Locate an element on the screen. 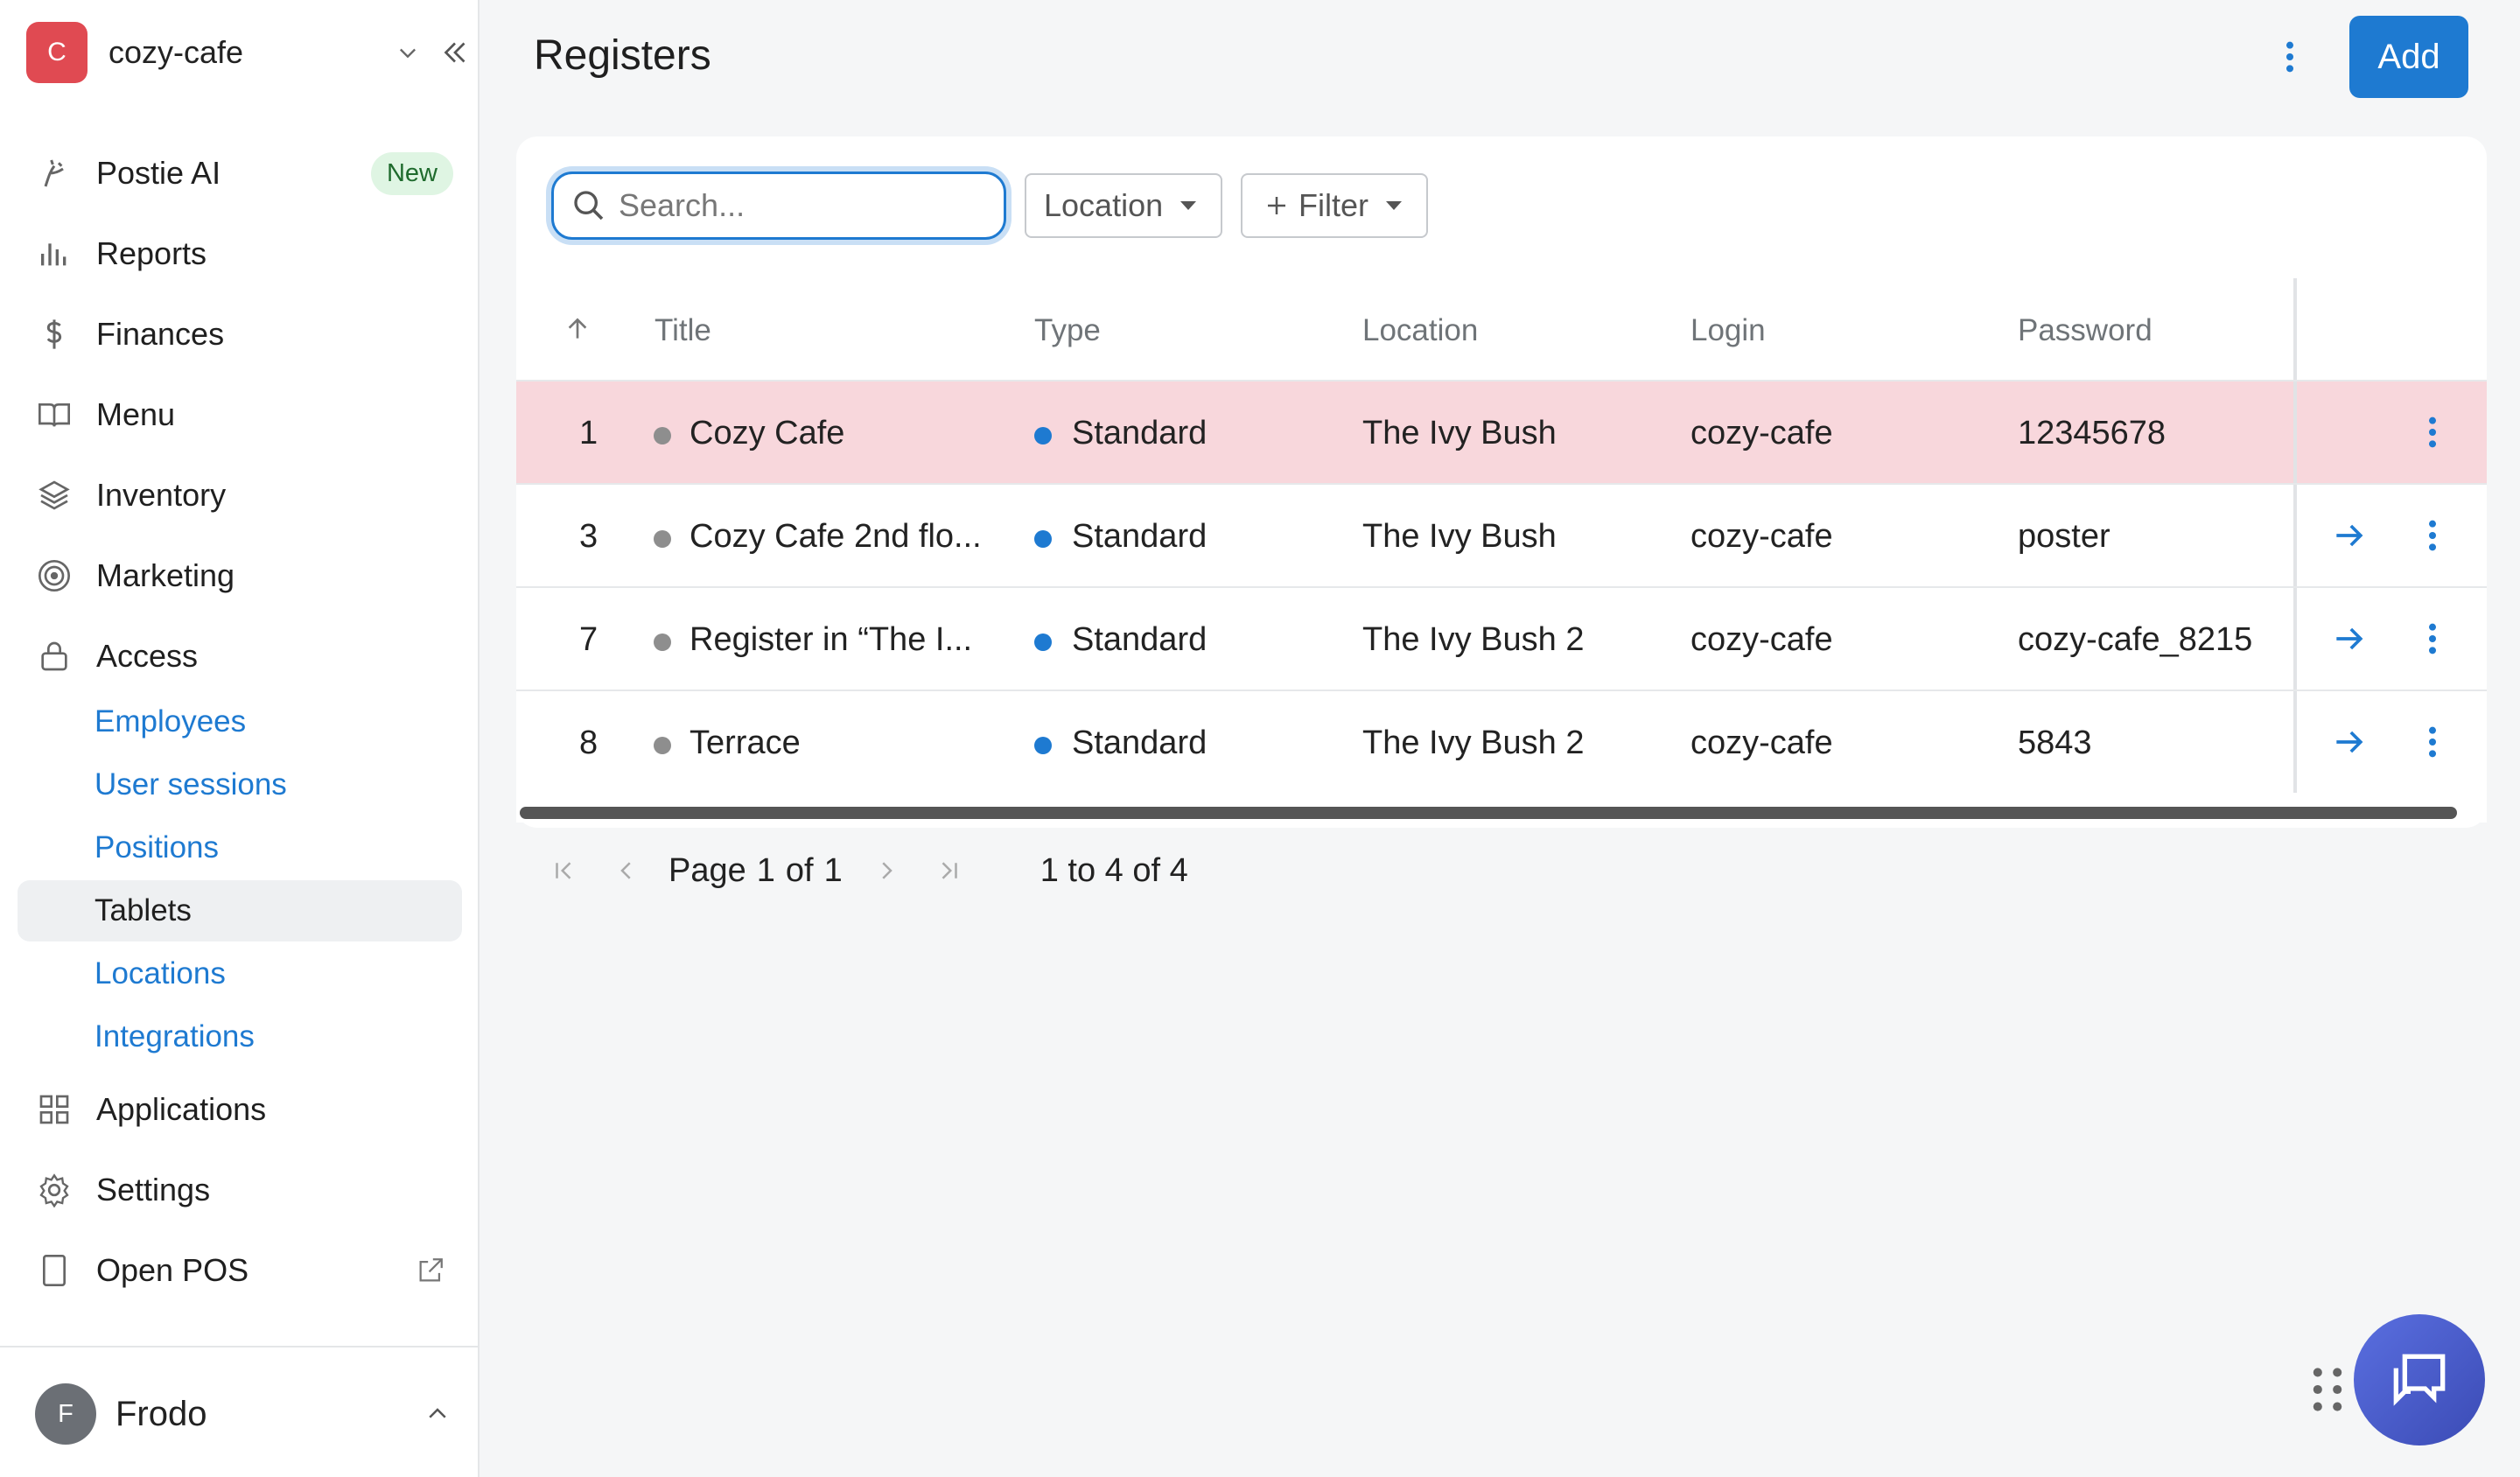 The height and width of the screenshot is (1477, 2520). page-word: Page is located at coordinates (707, 870).